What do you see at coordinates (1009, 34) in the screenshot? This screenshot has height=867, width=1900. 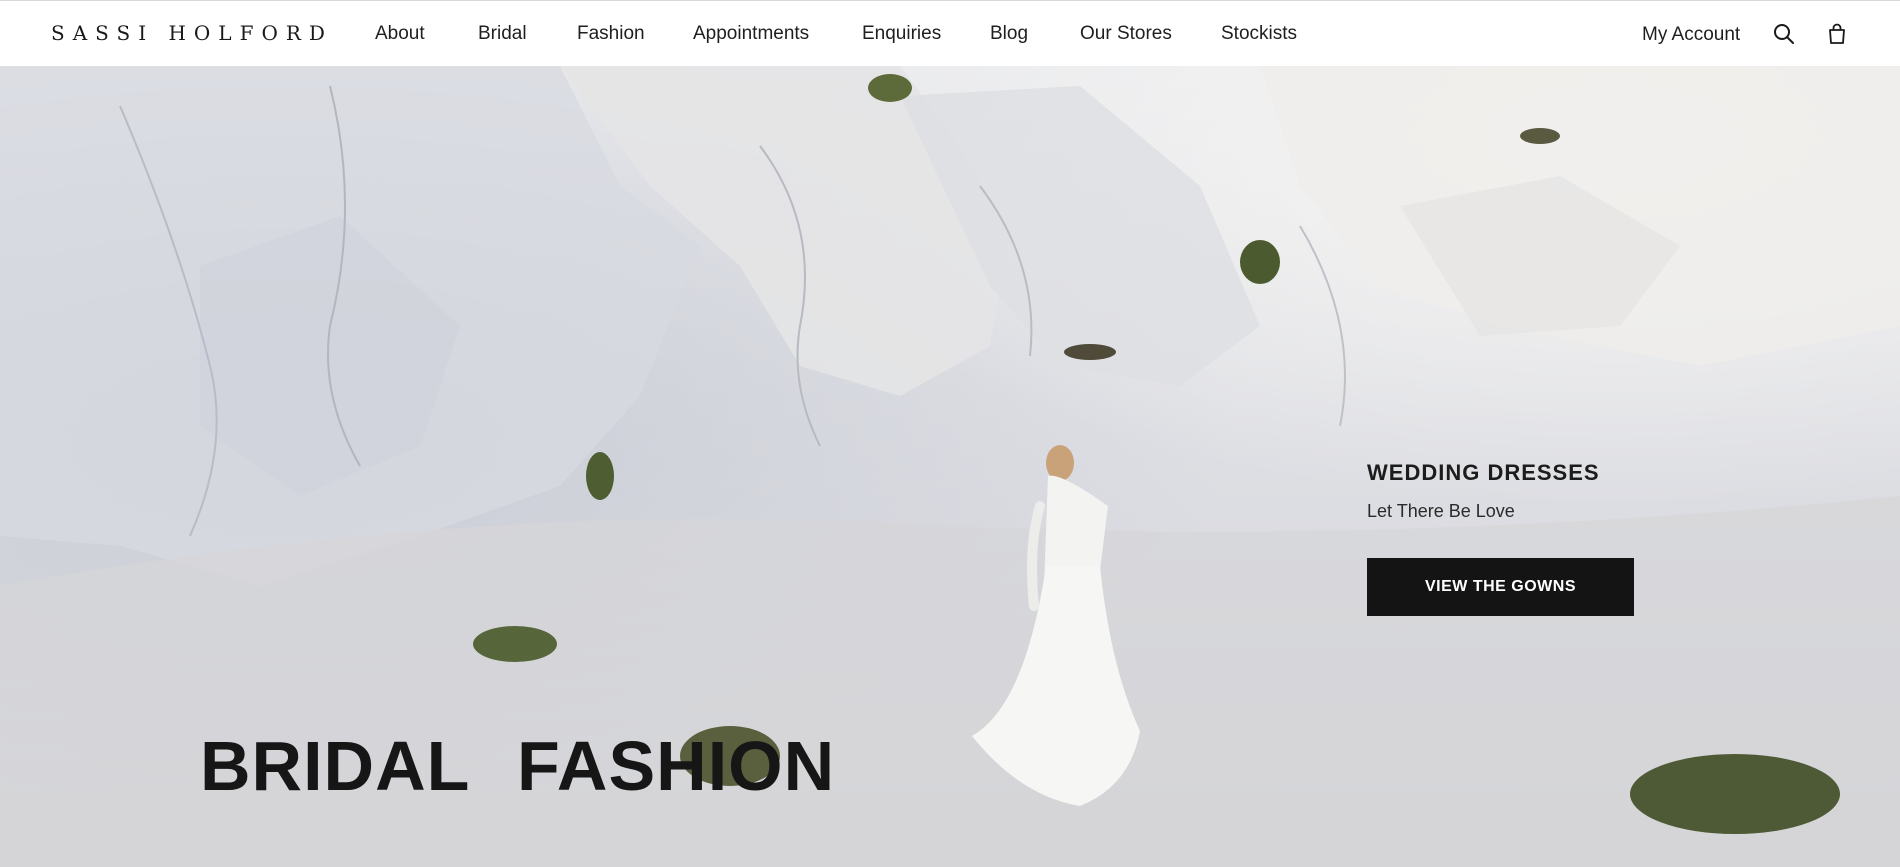 I see `nav-item-blog: Blog` at bounding box center [1009, 34].